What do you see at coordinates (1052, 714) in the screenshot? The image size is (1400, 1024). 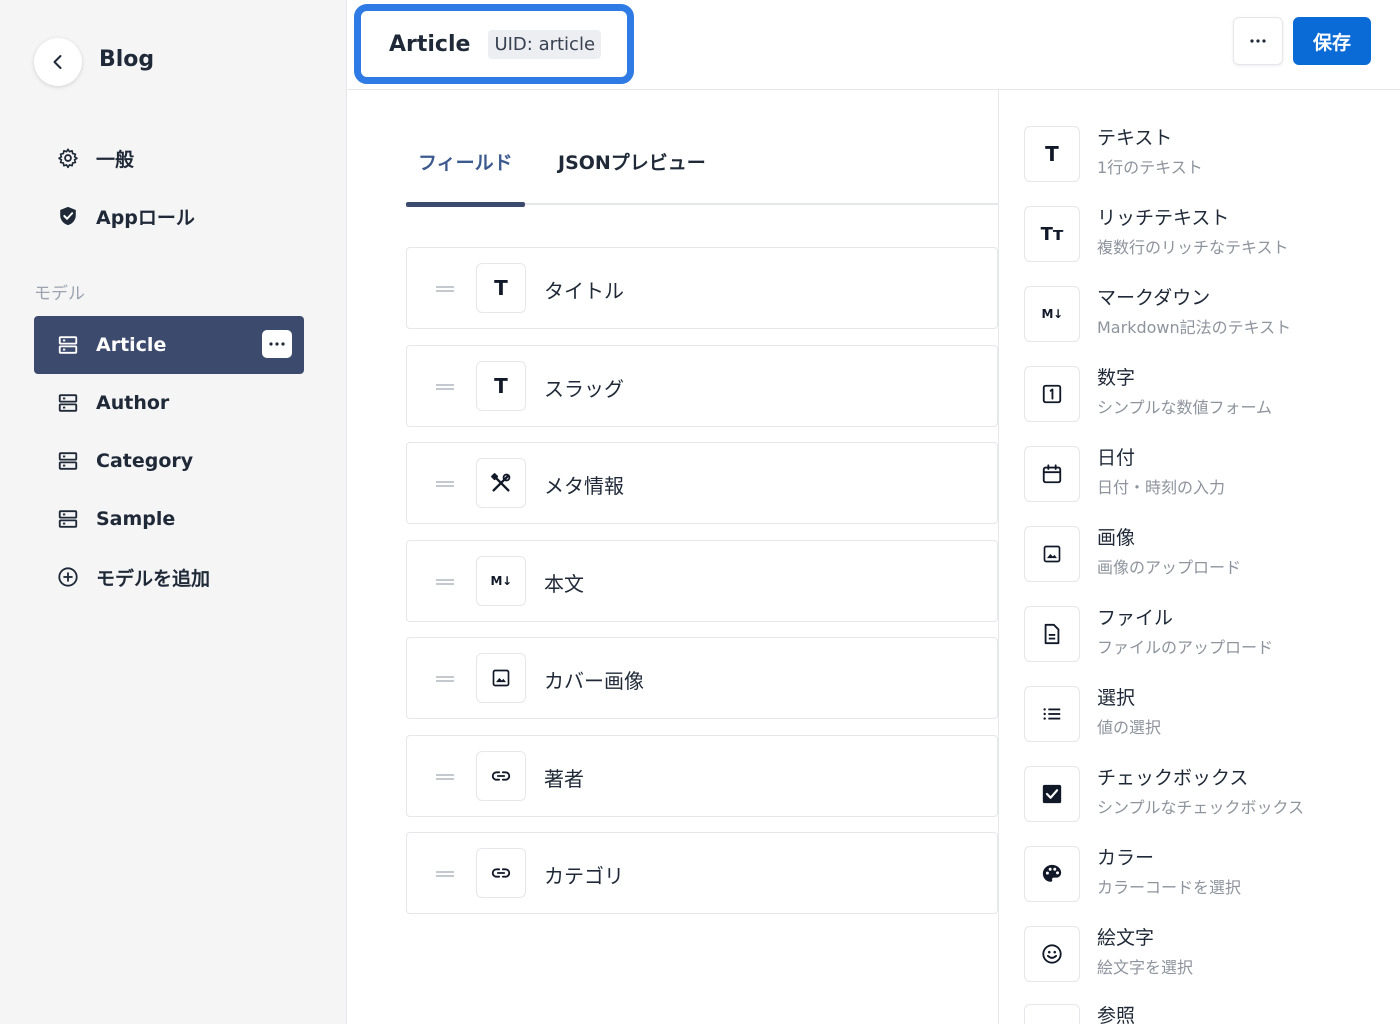 I see `list-icon` at bounding box center [1052, 714].